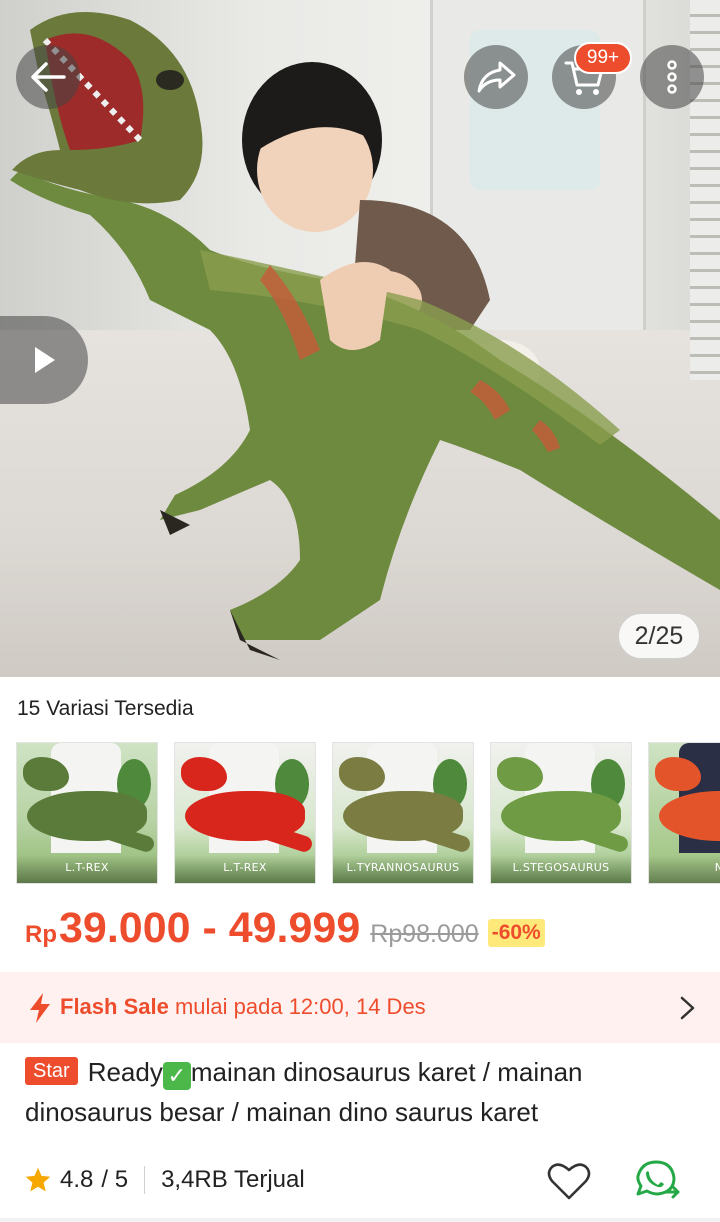 Image resolution: width=720 pixels, height=1222 pixels. What do you see at coordinates (603, 58) in the screenshot?
I see `cart-count-badge: 99+` at bounding box center [603, 58].